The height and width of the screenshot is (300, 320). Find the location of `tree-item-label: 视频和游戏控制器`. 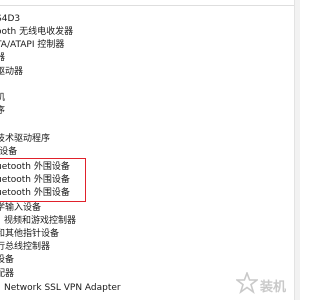

tree-item-label: 视频和游戏控制器 is located at coordinates (40, 221).